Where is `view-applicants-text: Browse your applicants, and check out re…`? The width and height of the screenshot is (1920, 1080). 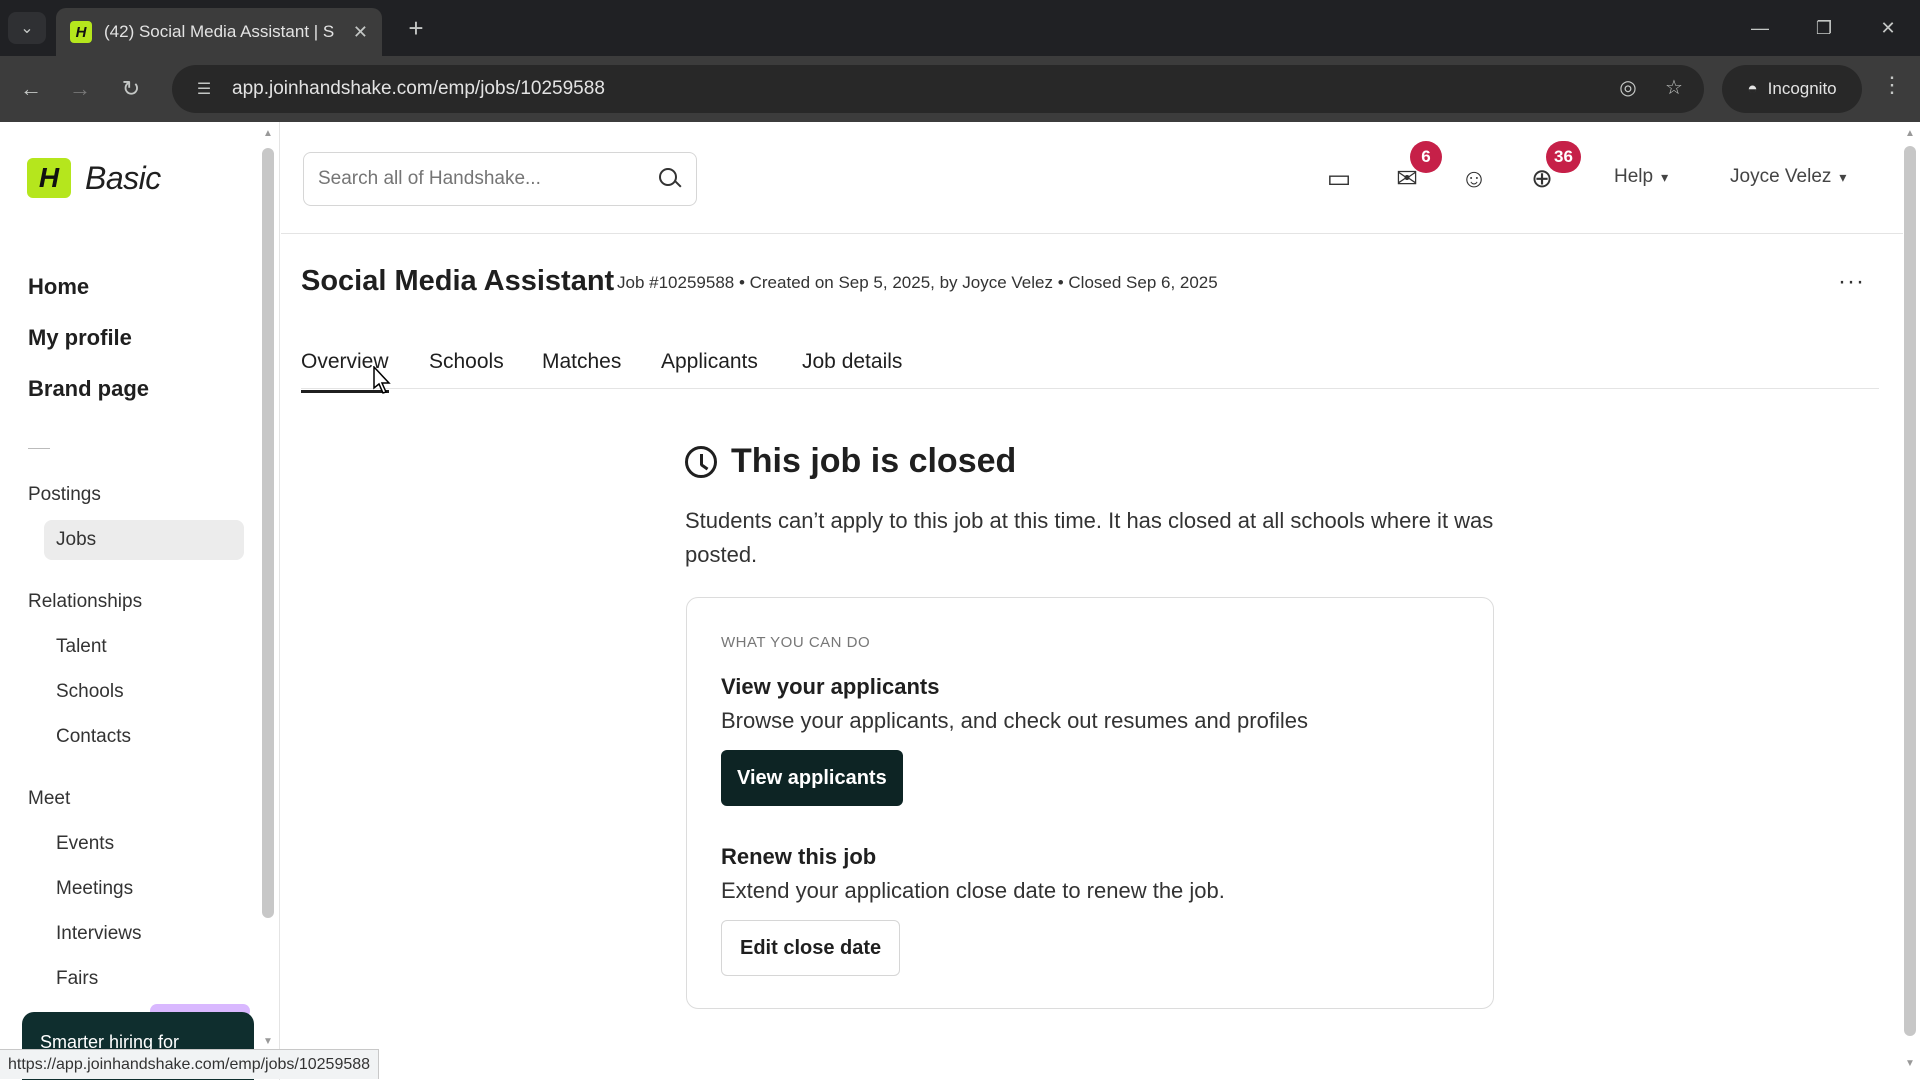 view-applicants-text: Browse your applicants, and check out re… is located at coordinates (1014, 720).